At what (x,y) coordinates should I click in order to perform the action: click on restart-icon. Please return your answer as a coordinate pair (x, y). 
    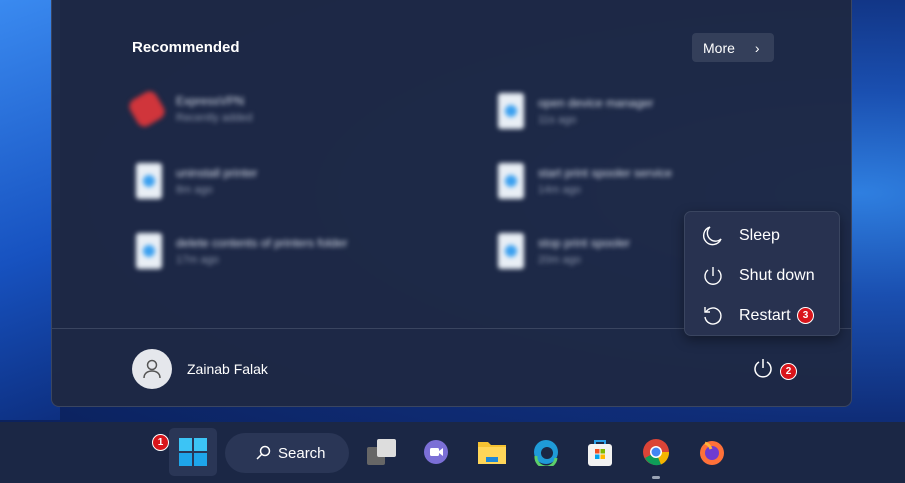
    Looking at the image, I should click on (713, 316).